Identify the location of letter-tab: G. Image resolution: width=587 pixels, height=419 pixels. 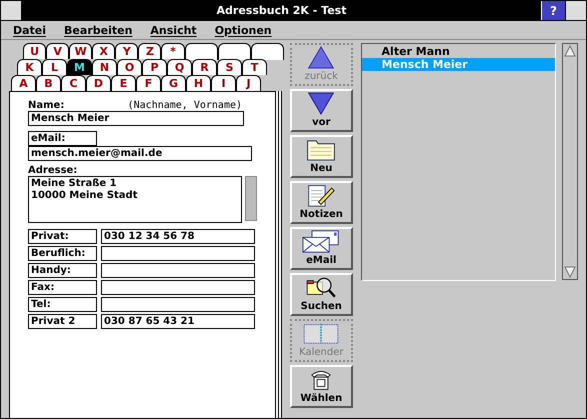
(173, 83).